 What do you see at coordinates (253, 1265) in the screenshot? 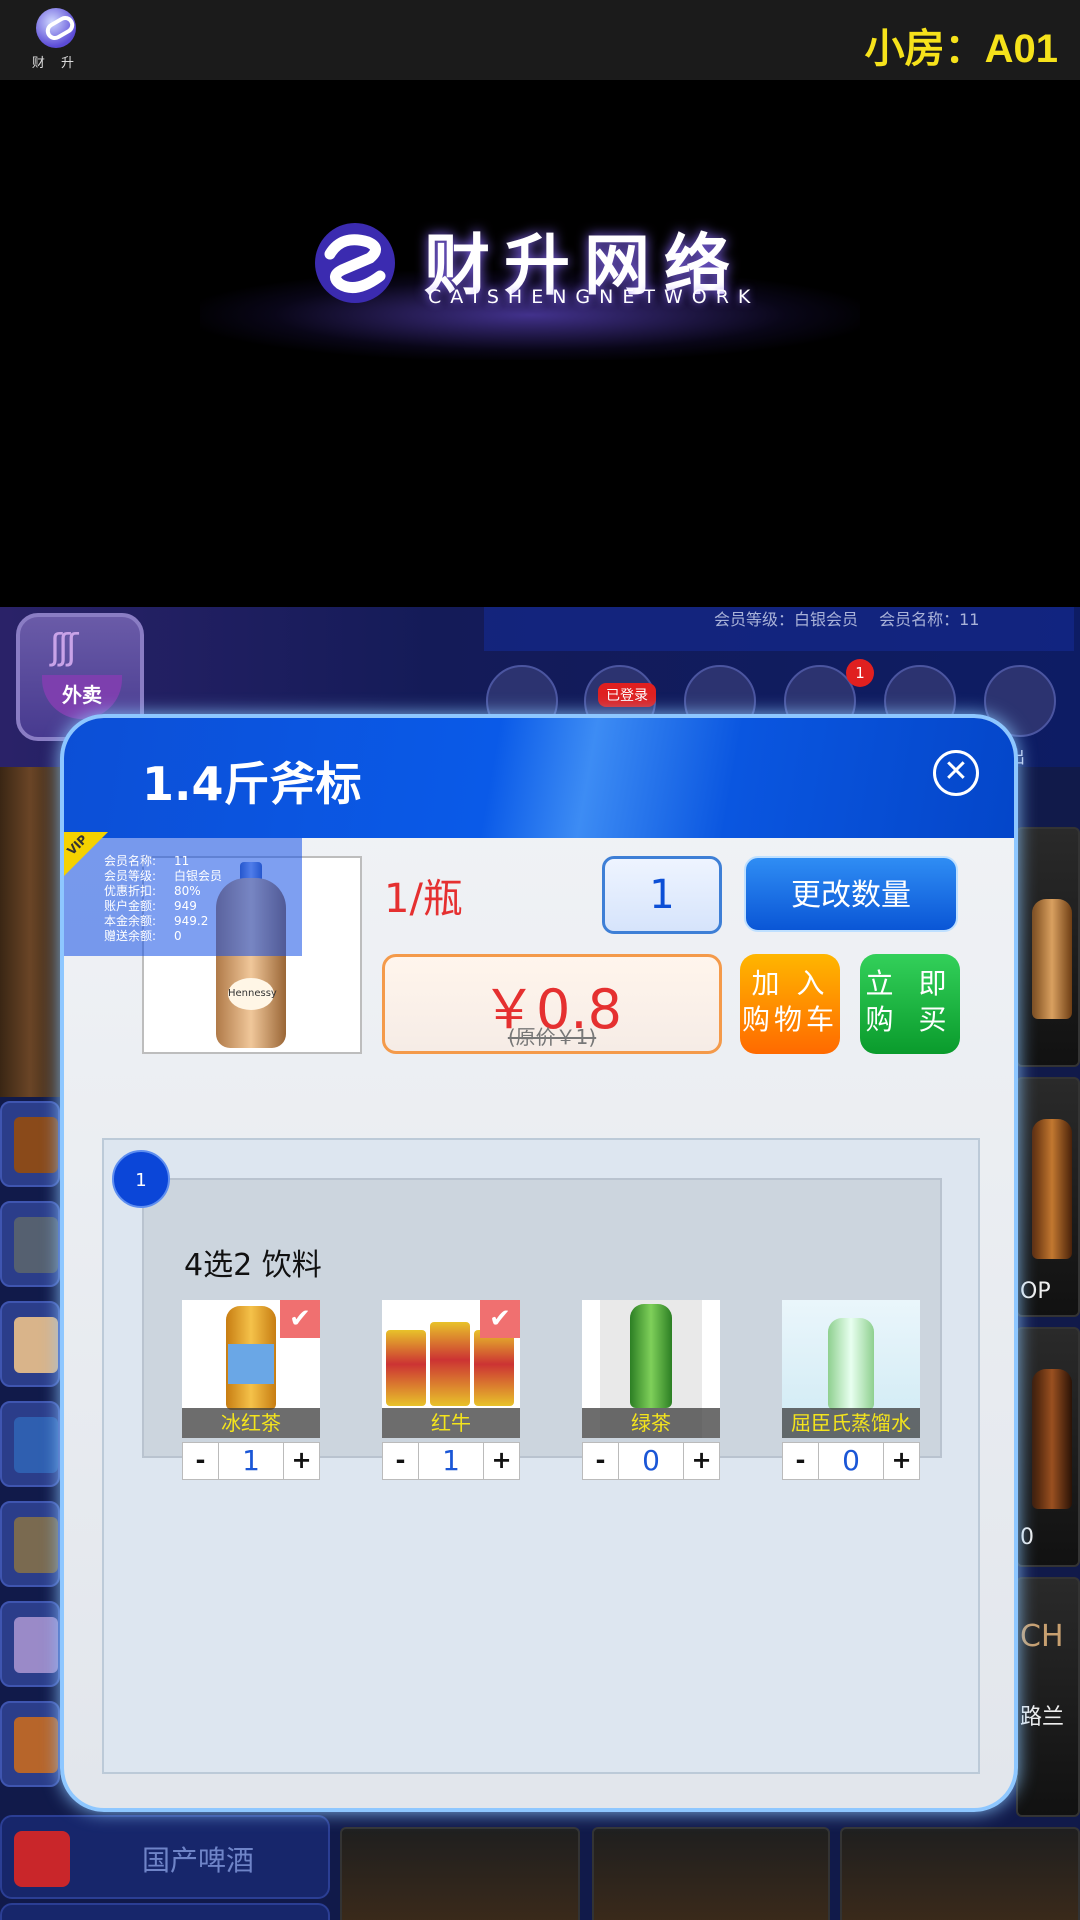
I see `option-group-title: 4选2 饮料` at bounding box center [253, 1265].